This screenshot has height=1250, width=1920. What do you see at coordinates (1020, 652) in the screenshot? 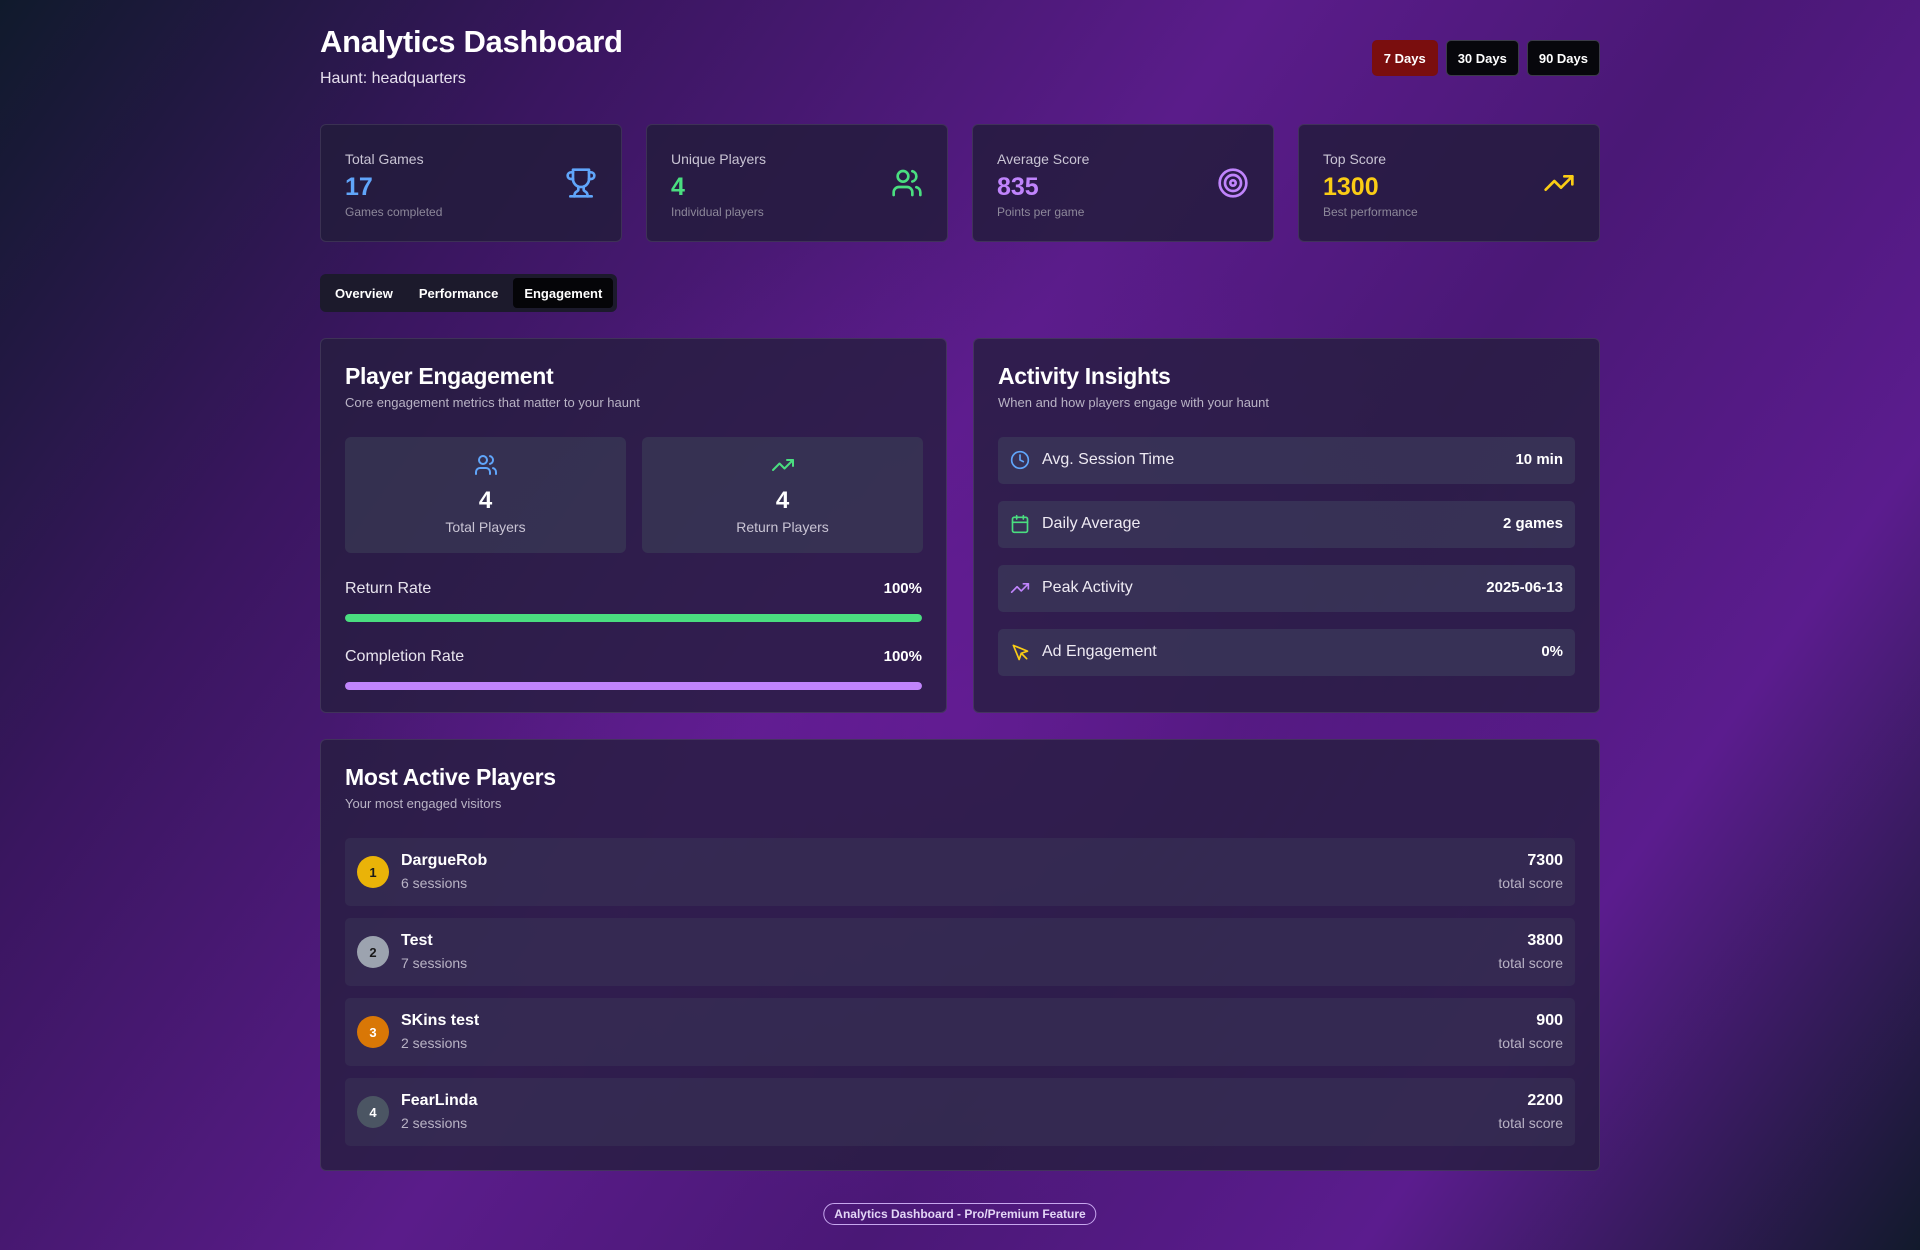
I see `cursor-click-icon` at bounding box center [1020, 652].